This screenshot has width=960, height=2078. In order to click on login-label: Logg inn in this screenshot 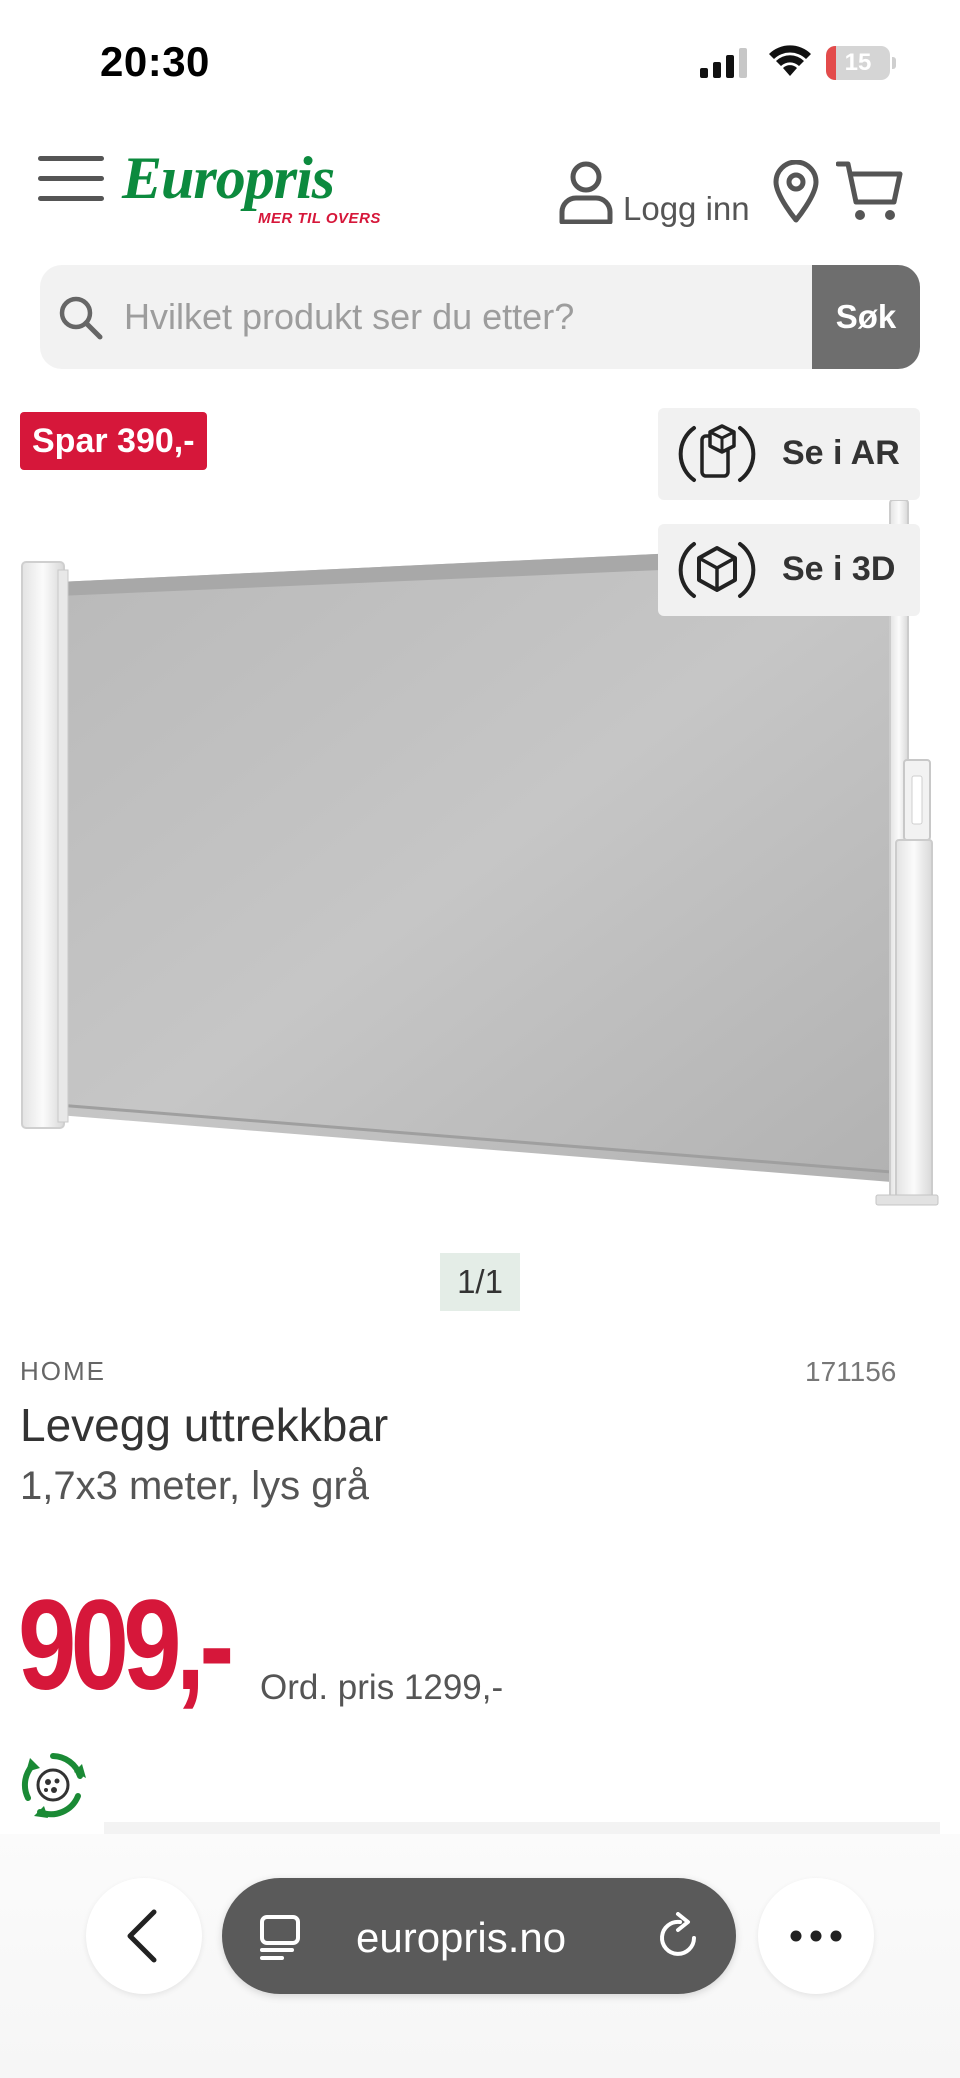, I will do `click(686, 208)`.